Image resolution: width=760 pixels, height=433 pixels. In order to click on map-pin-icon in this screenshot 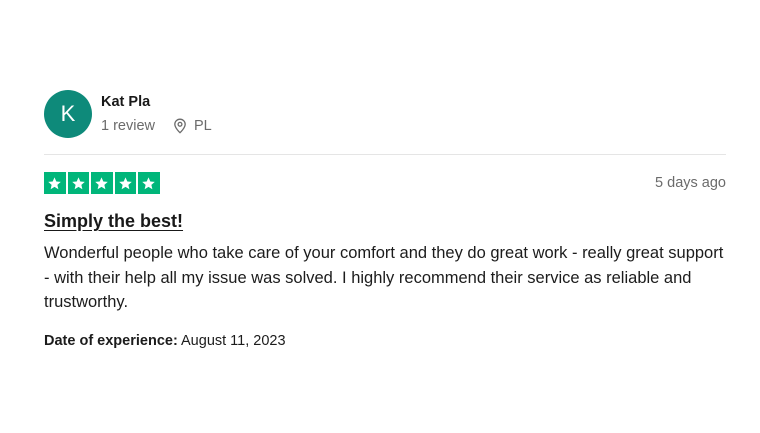, I will do `click(180, 126)`.